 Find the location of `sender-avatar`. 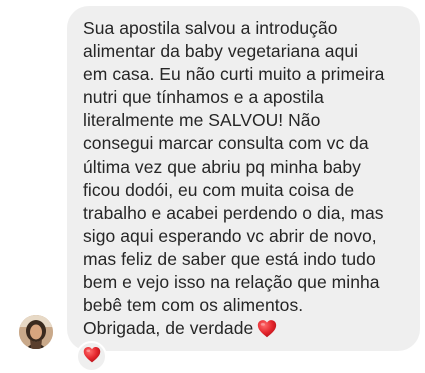

sender-avatar is located at coordinates (36, 332).